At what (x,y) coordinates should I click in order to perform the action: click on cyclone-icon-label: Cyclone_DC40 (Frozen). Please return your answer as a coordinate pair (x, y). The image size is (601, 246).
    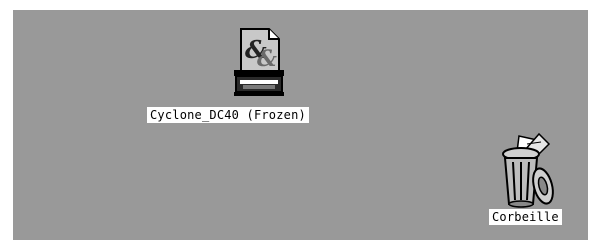
    Looking at the image, I should click on (228, 115).